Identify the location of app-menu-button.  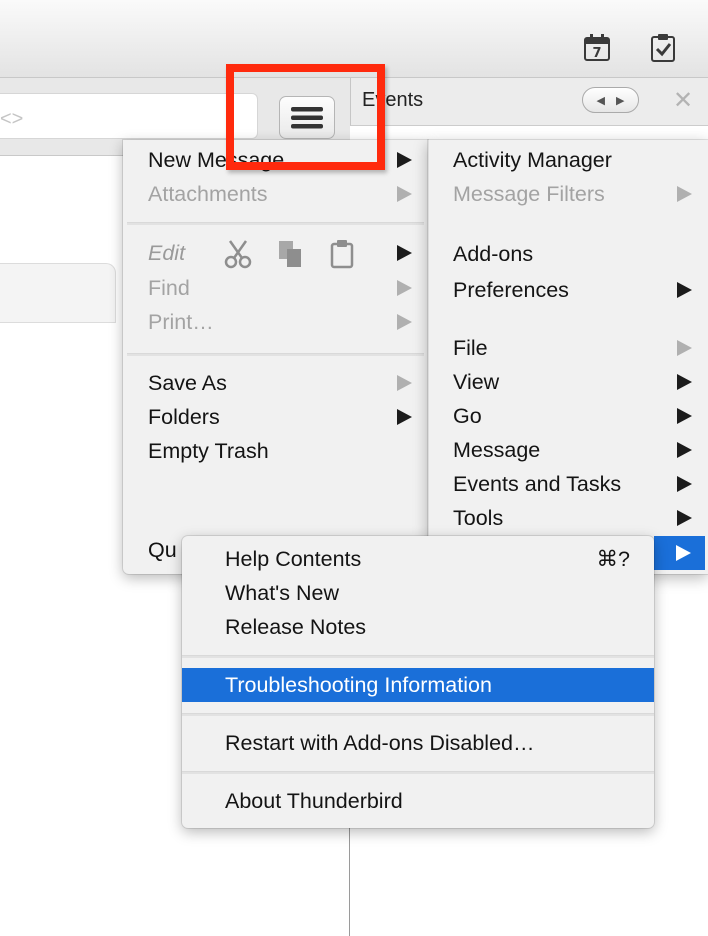
(307, 117).